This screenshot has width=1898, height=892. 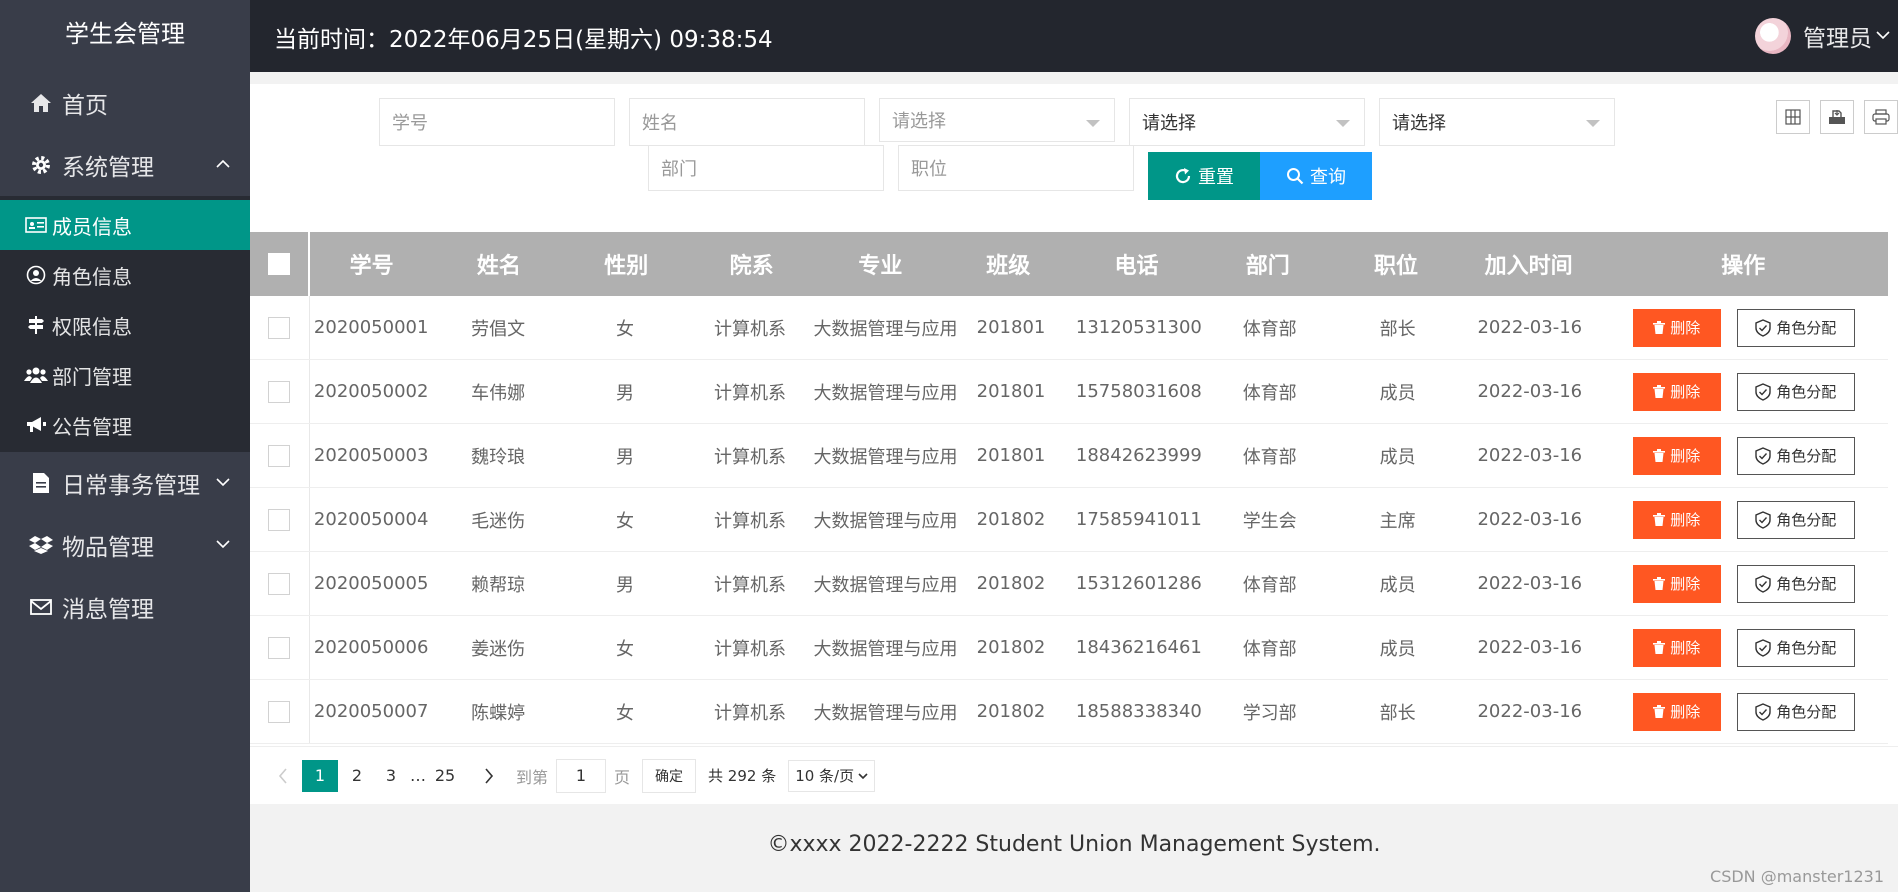 I want to click on cell-student-id: 2020050005, so click(x=371, y=583).